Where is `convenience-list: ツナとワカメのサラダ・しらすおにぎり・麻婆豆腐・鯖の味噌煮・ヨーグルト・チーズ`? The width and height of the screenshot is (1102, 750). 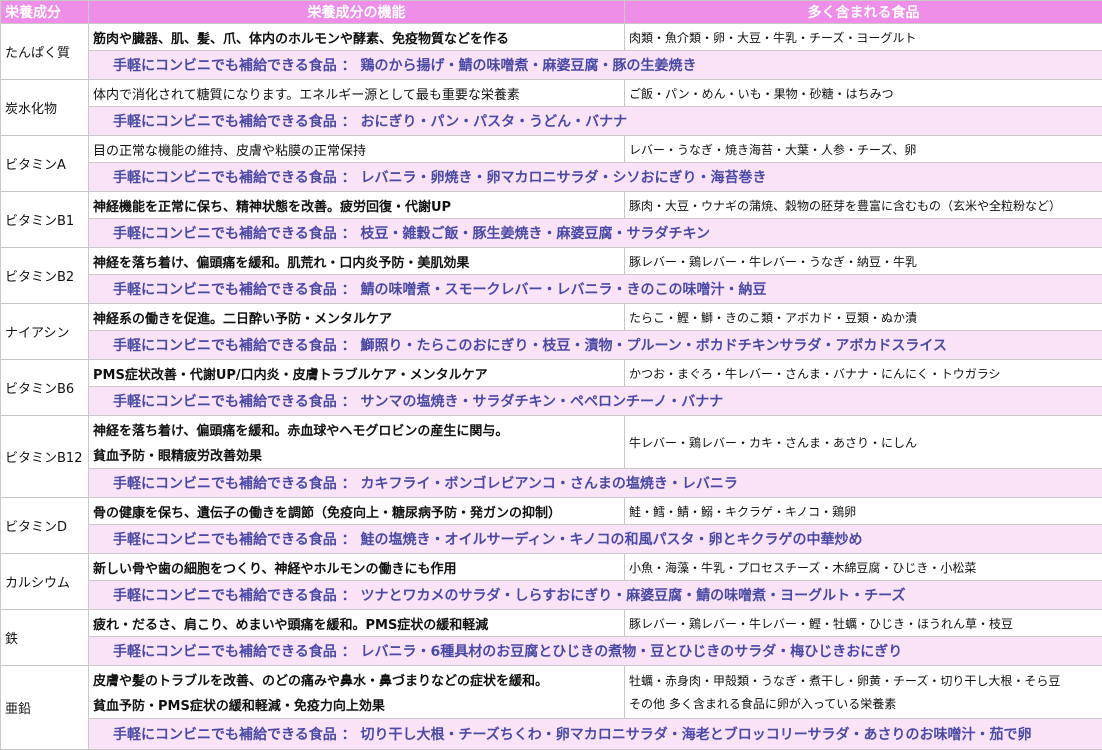 convenience-list: ツナとワカメのサラダ・しらすおにぎり・麻婆豆腐・鯖の味噌煮・ヨーグルト・チーズ is located at coordinates (633, 596).